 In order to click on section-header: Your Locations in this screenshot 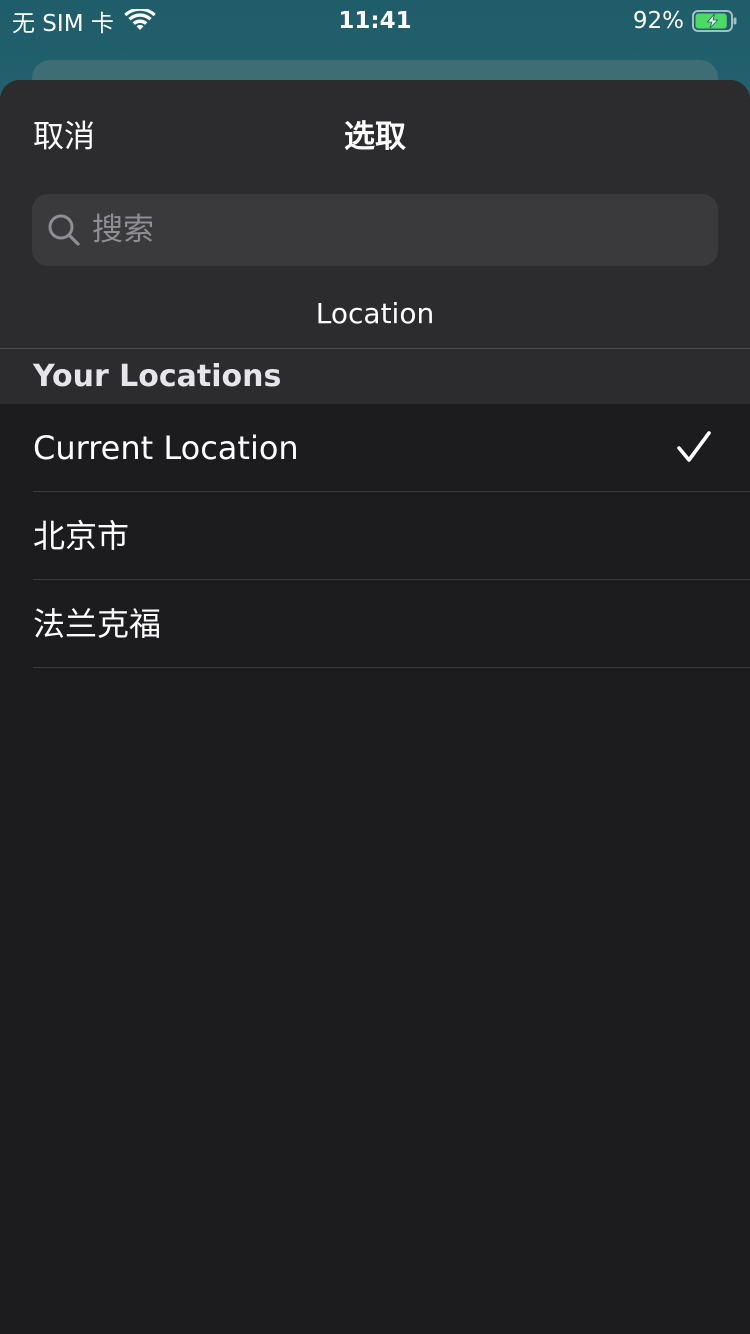, I will do `click(375, 376)`.